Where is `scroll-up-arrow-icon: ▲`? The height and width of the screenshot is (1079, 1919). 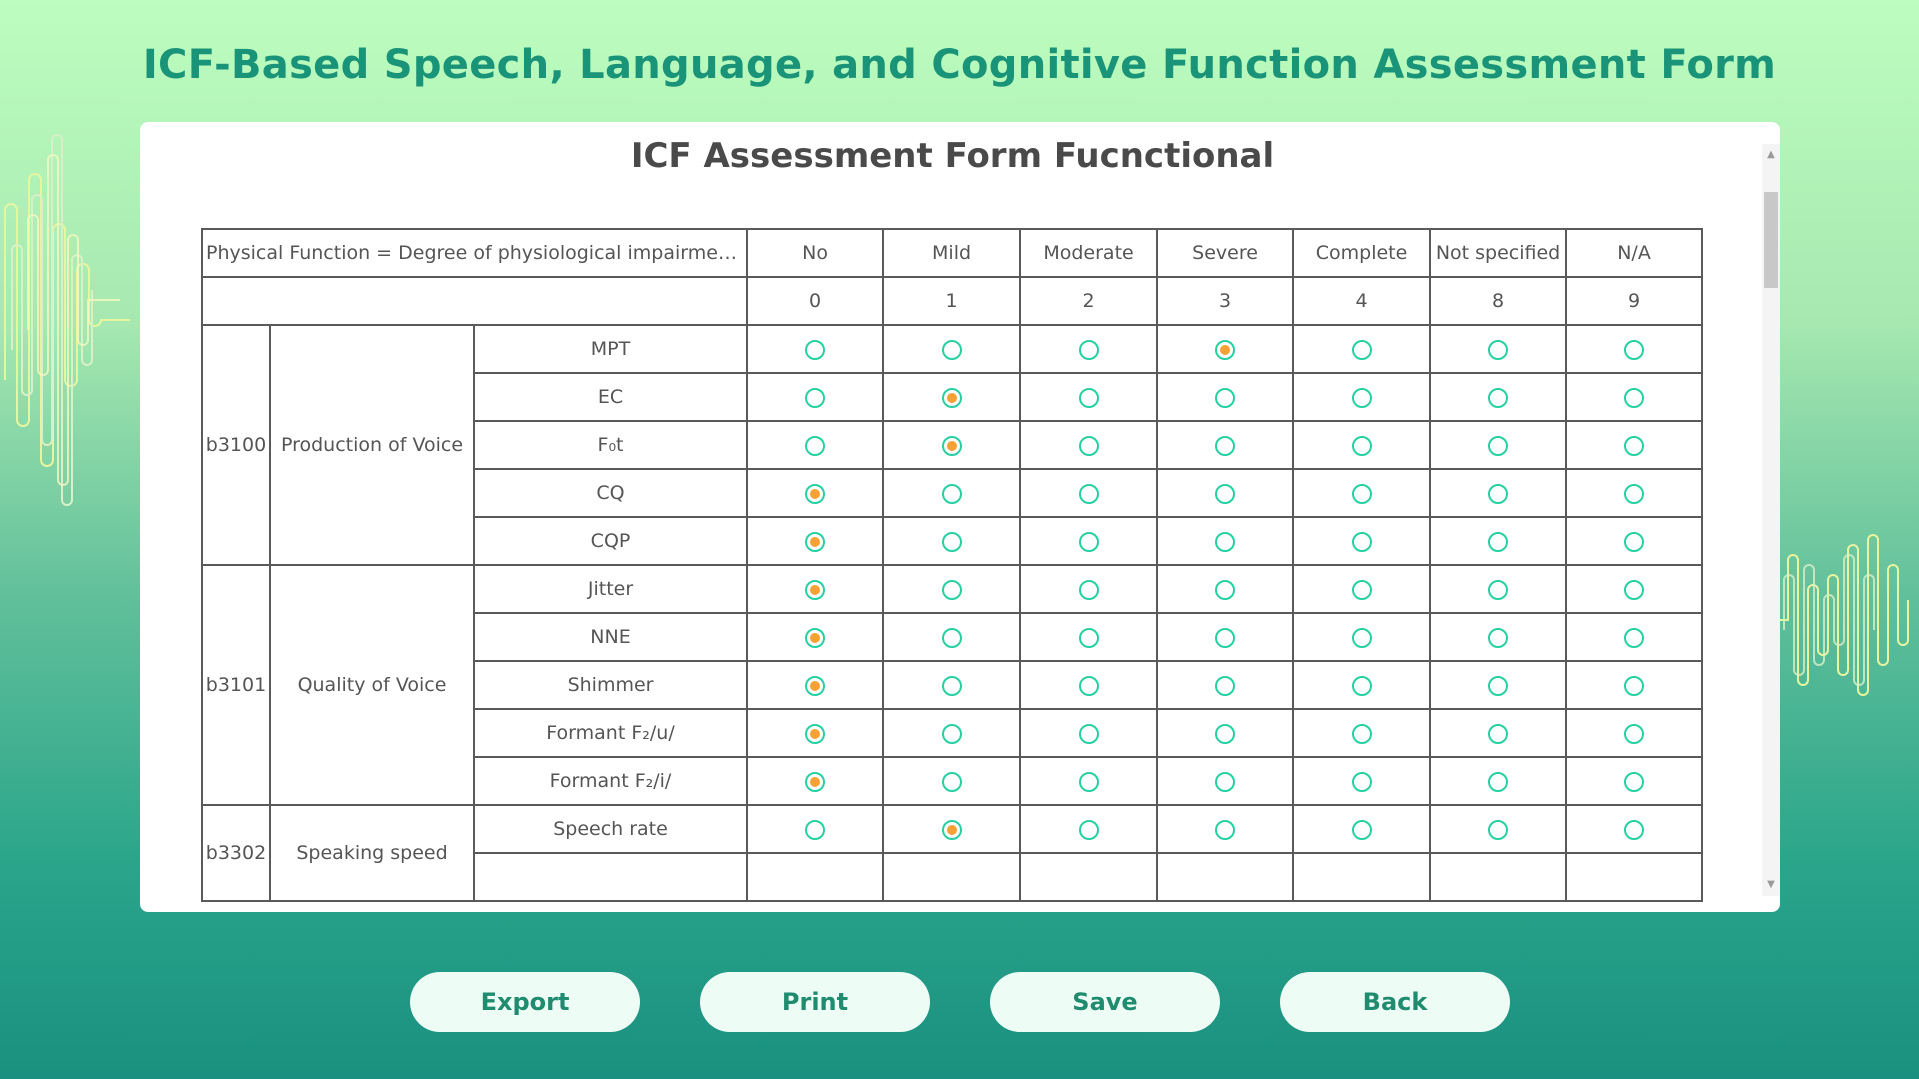 scroll-up-arrow-icon: ▲ is located at coordinates (1771, 155).